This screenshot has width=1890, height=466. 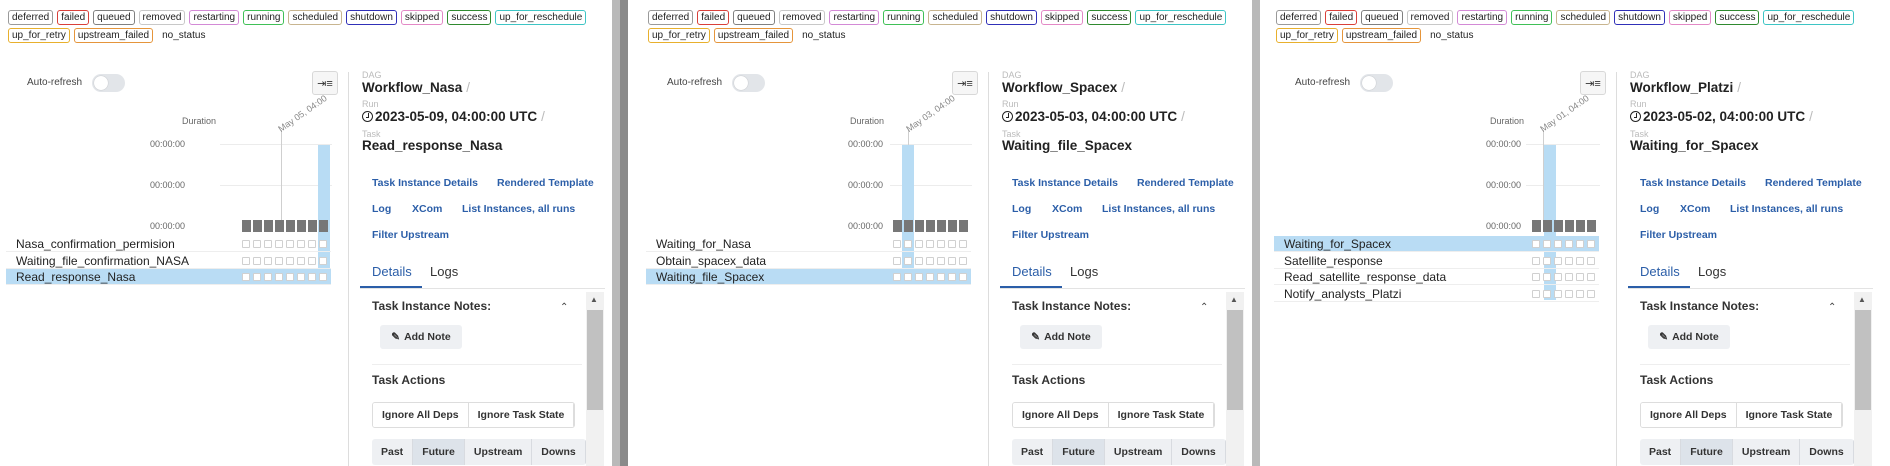 What do you see at coordinates (371, 17) in the screenshot?
I see `legend-shutdown: shutdown` at bounding box center [371, 17].